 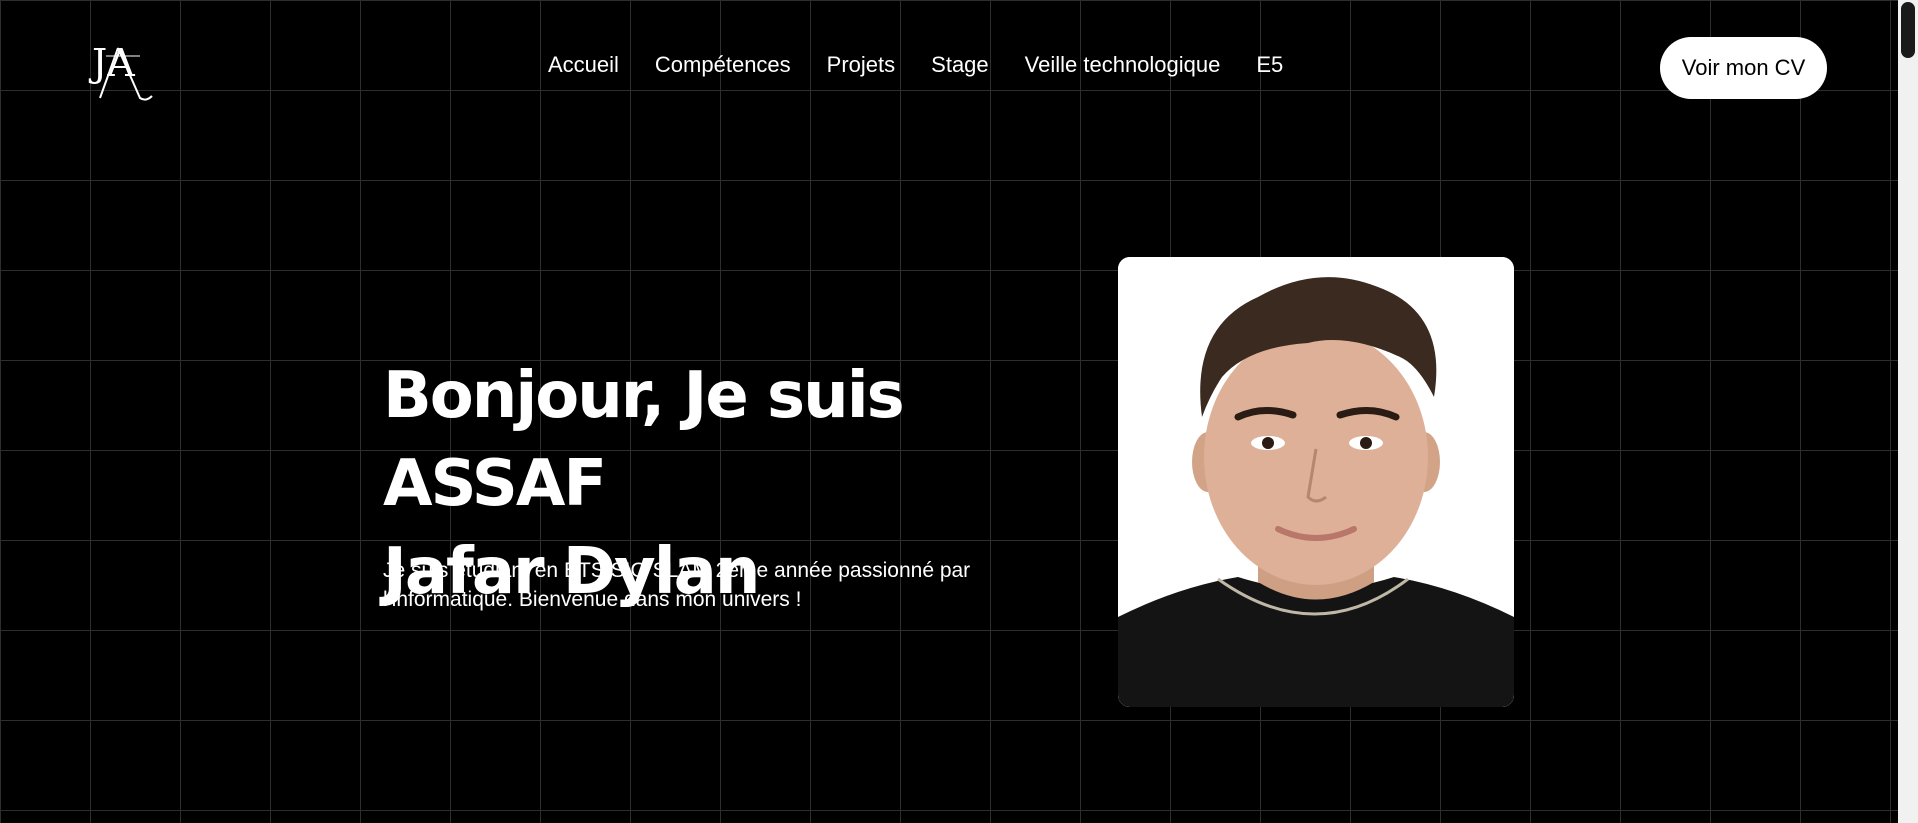 What do you see at coordinates (723, 65) in the screenshot?
I see `nav-item-competences: Compétences` at bounding box center [723, 65].